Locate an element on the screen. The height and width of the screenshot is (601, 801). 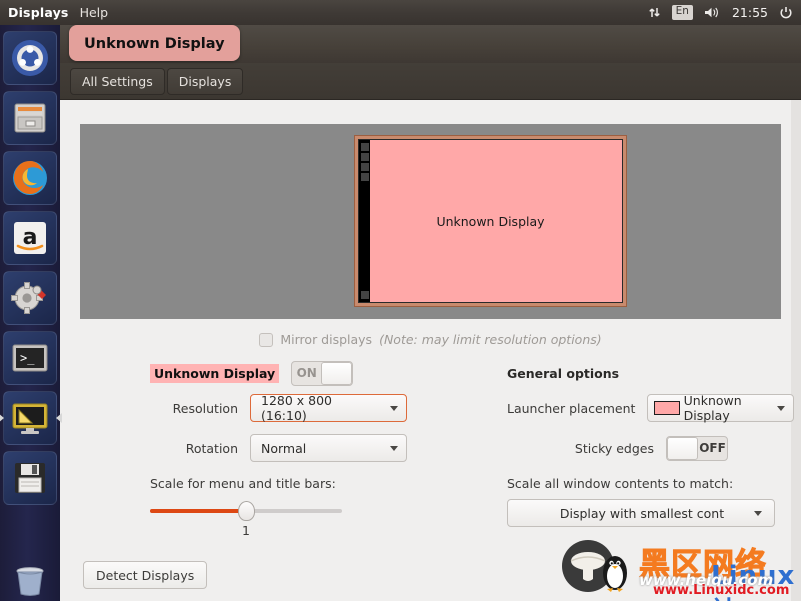
mirror-displays-label: Mirror displays is located at coordinates (326, 339).